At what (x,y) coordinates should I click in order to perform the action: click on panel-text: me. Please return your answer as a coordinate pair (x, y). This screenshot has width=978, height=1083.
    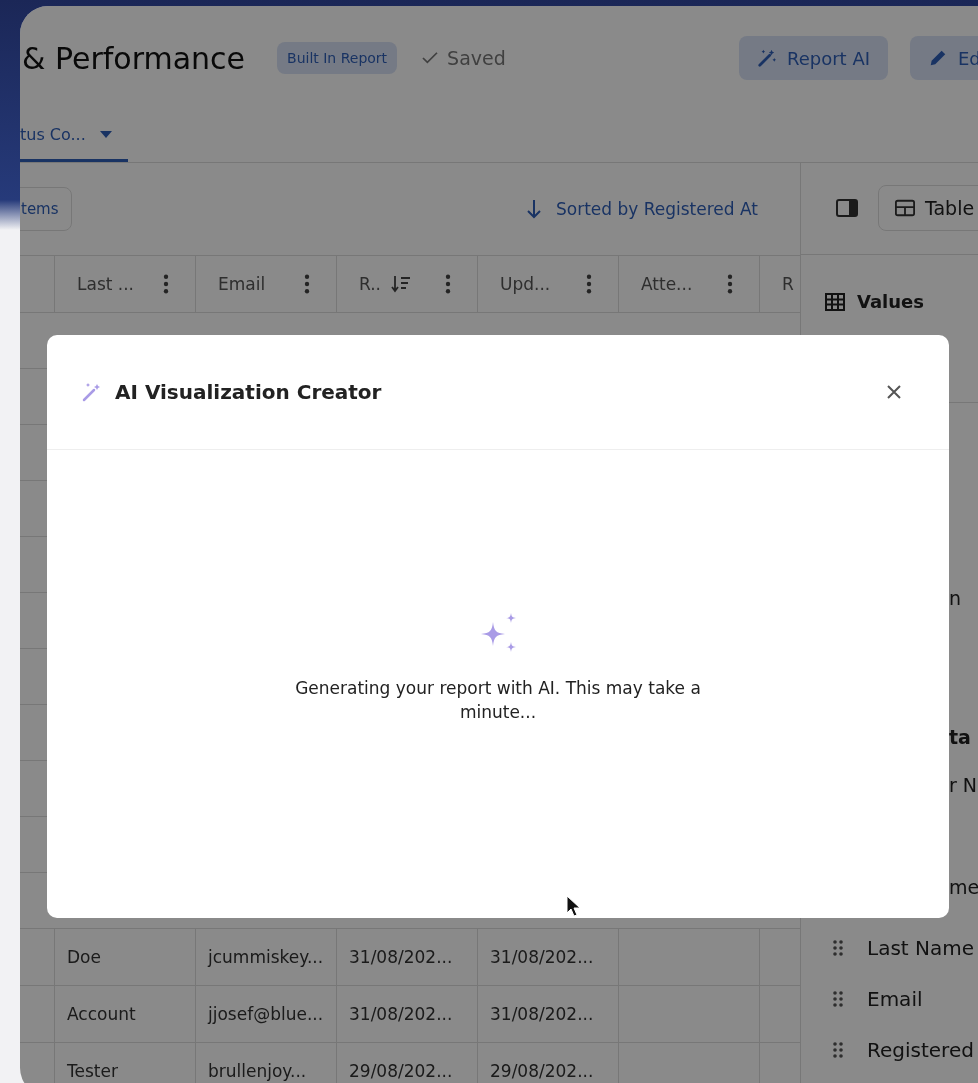
    Looking at the image, I should click on (963, 887).